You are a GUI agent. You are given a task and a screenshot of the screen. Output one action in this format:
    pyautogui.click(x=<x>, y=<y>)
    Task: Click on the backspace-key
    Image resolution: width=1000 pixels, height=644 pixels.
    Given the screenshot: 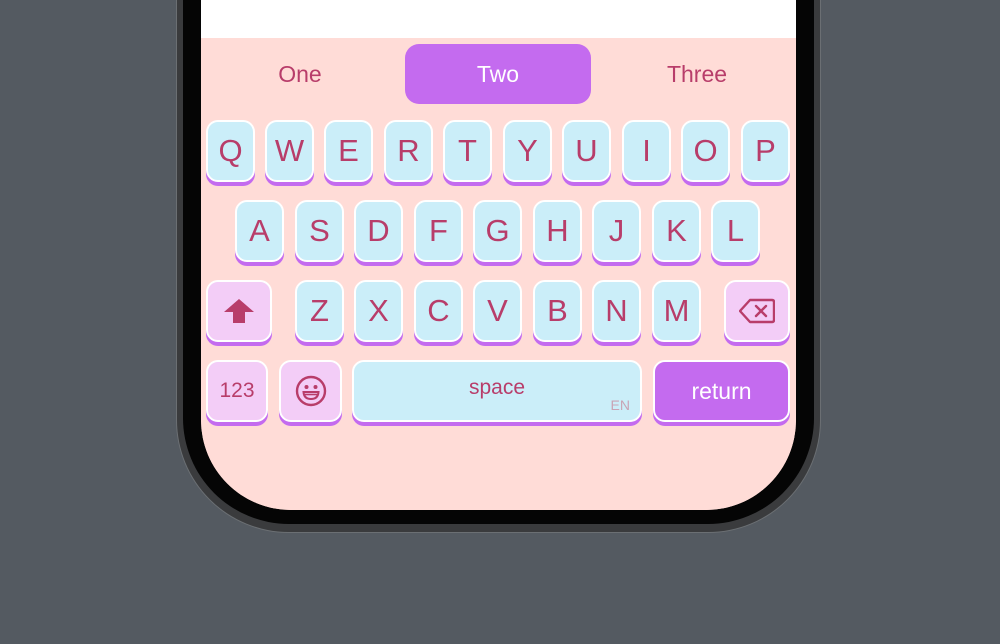 What is the action you would take?
    pyautogui.click(x=757, y=311)
    